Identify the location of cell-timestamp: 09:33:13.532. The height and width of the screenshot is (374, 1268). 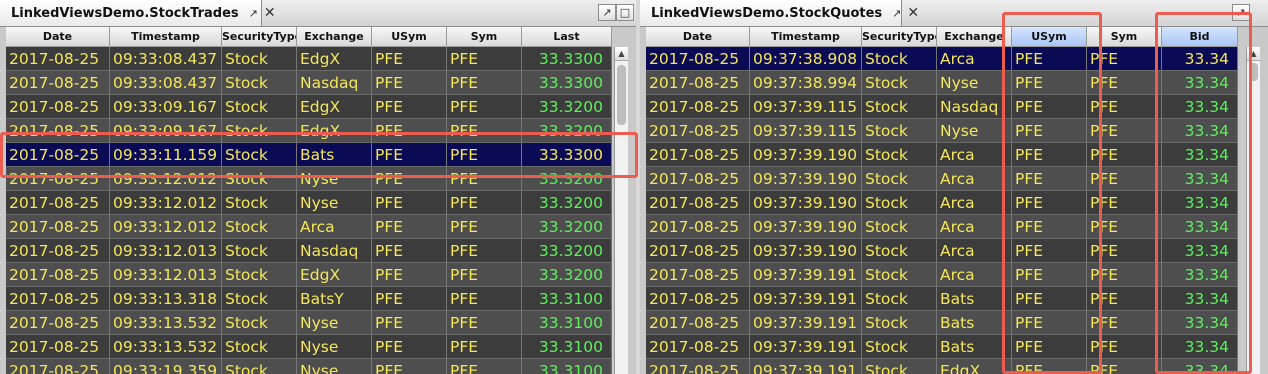
(166, 347).